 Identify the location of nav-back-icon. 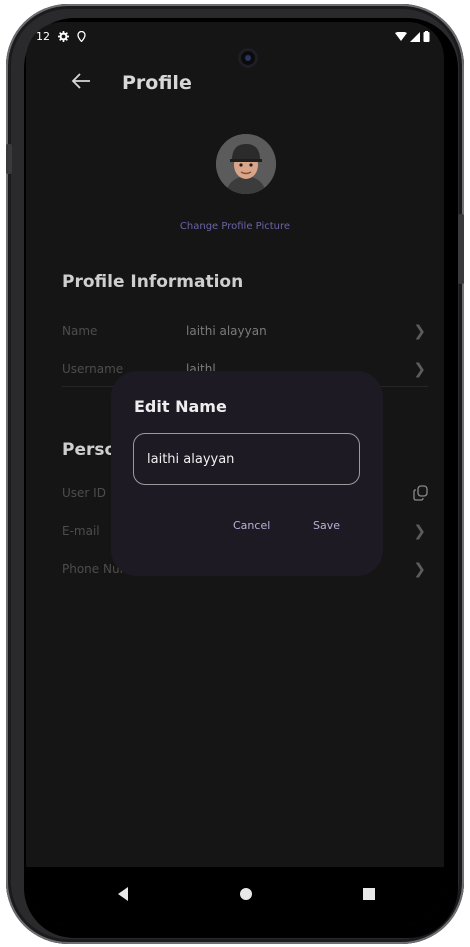
(123, 894).